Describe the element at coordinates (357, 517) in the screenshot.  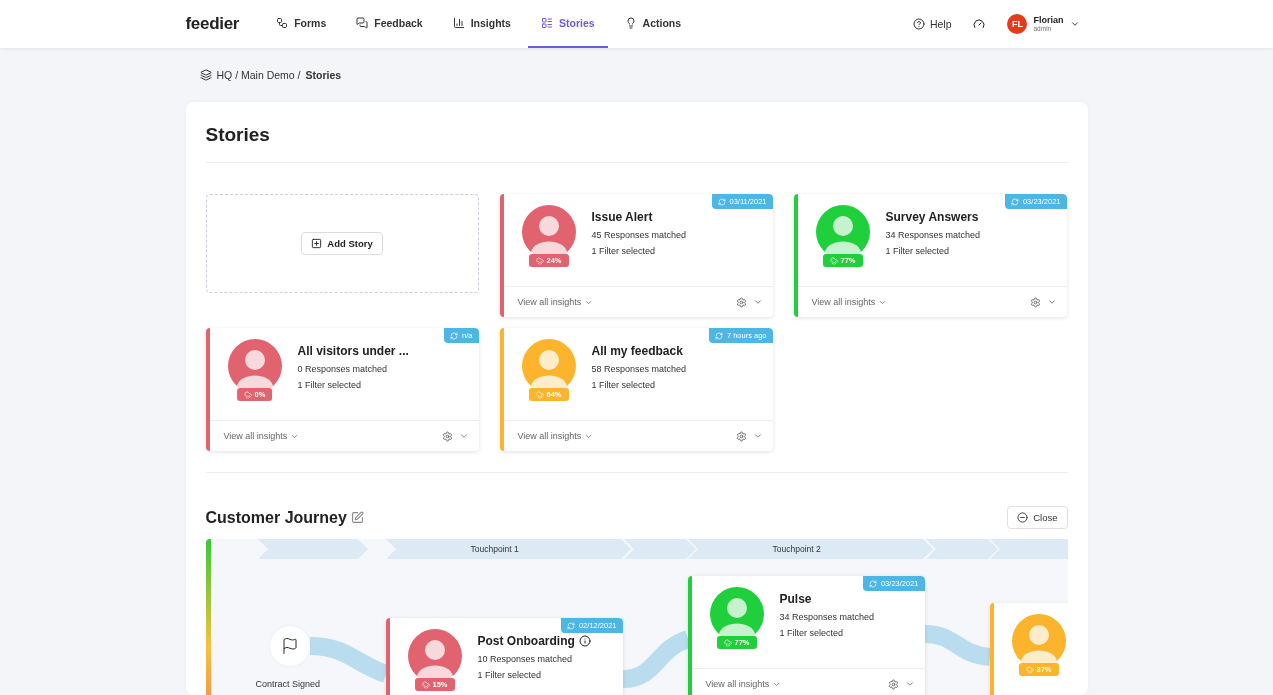
I see `edit-icon` at that location.